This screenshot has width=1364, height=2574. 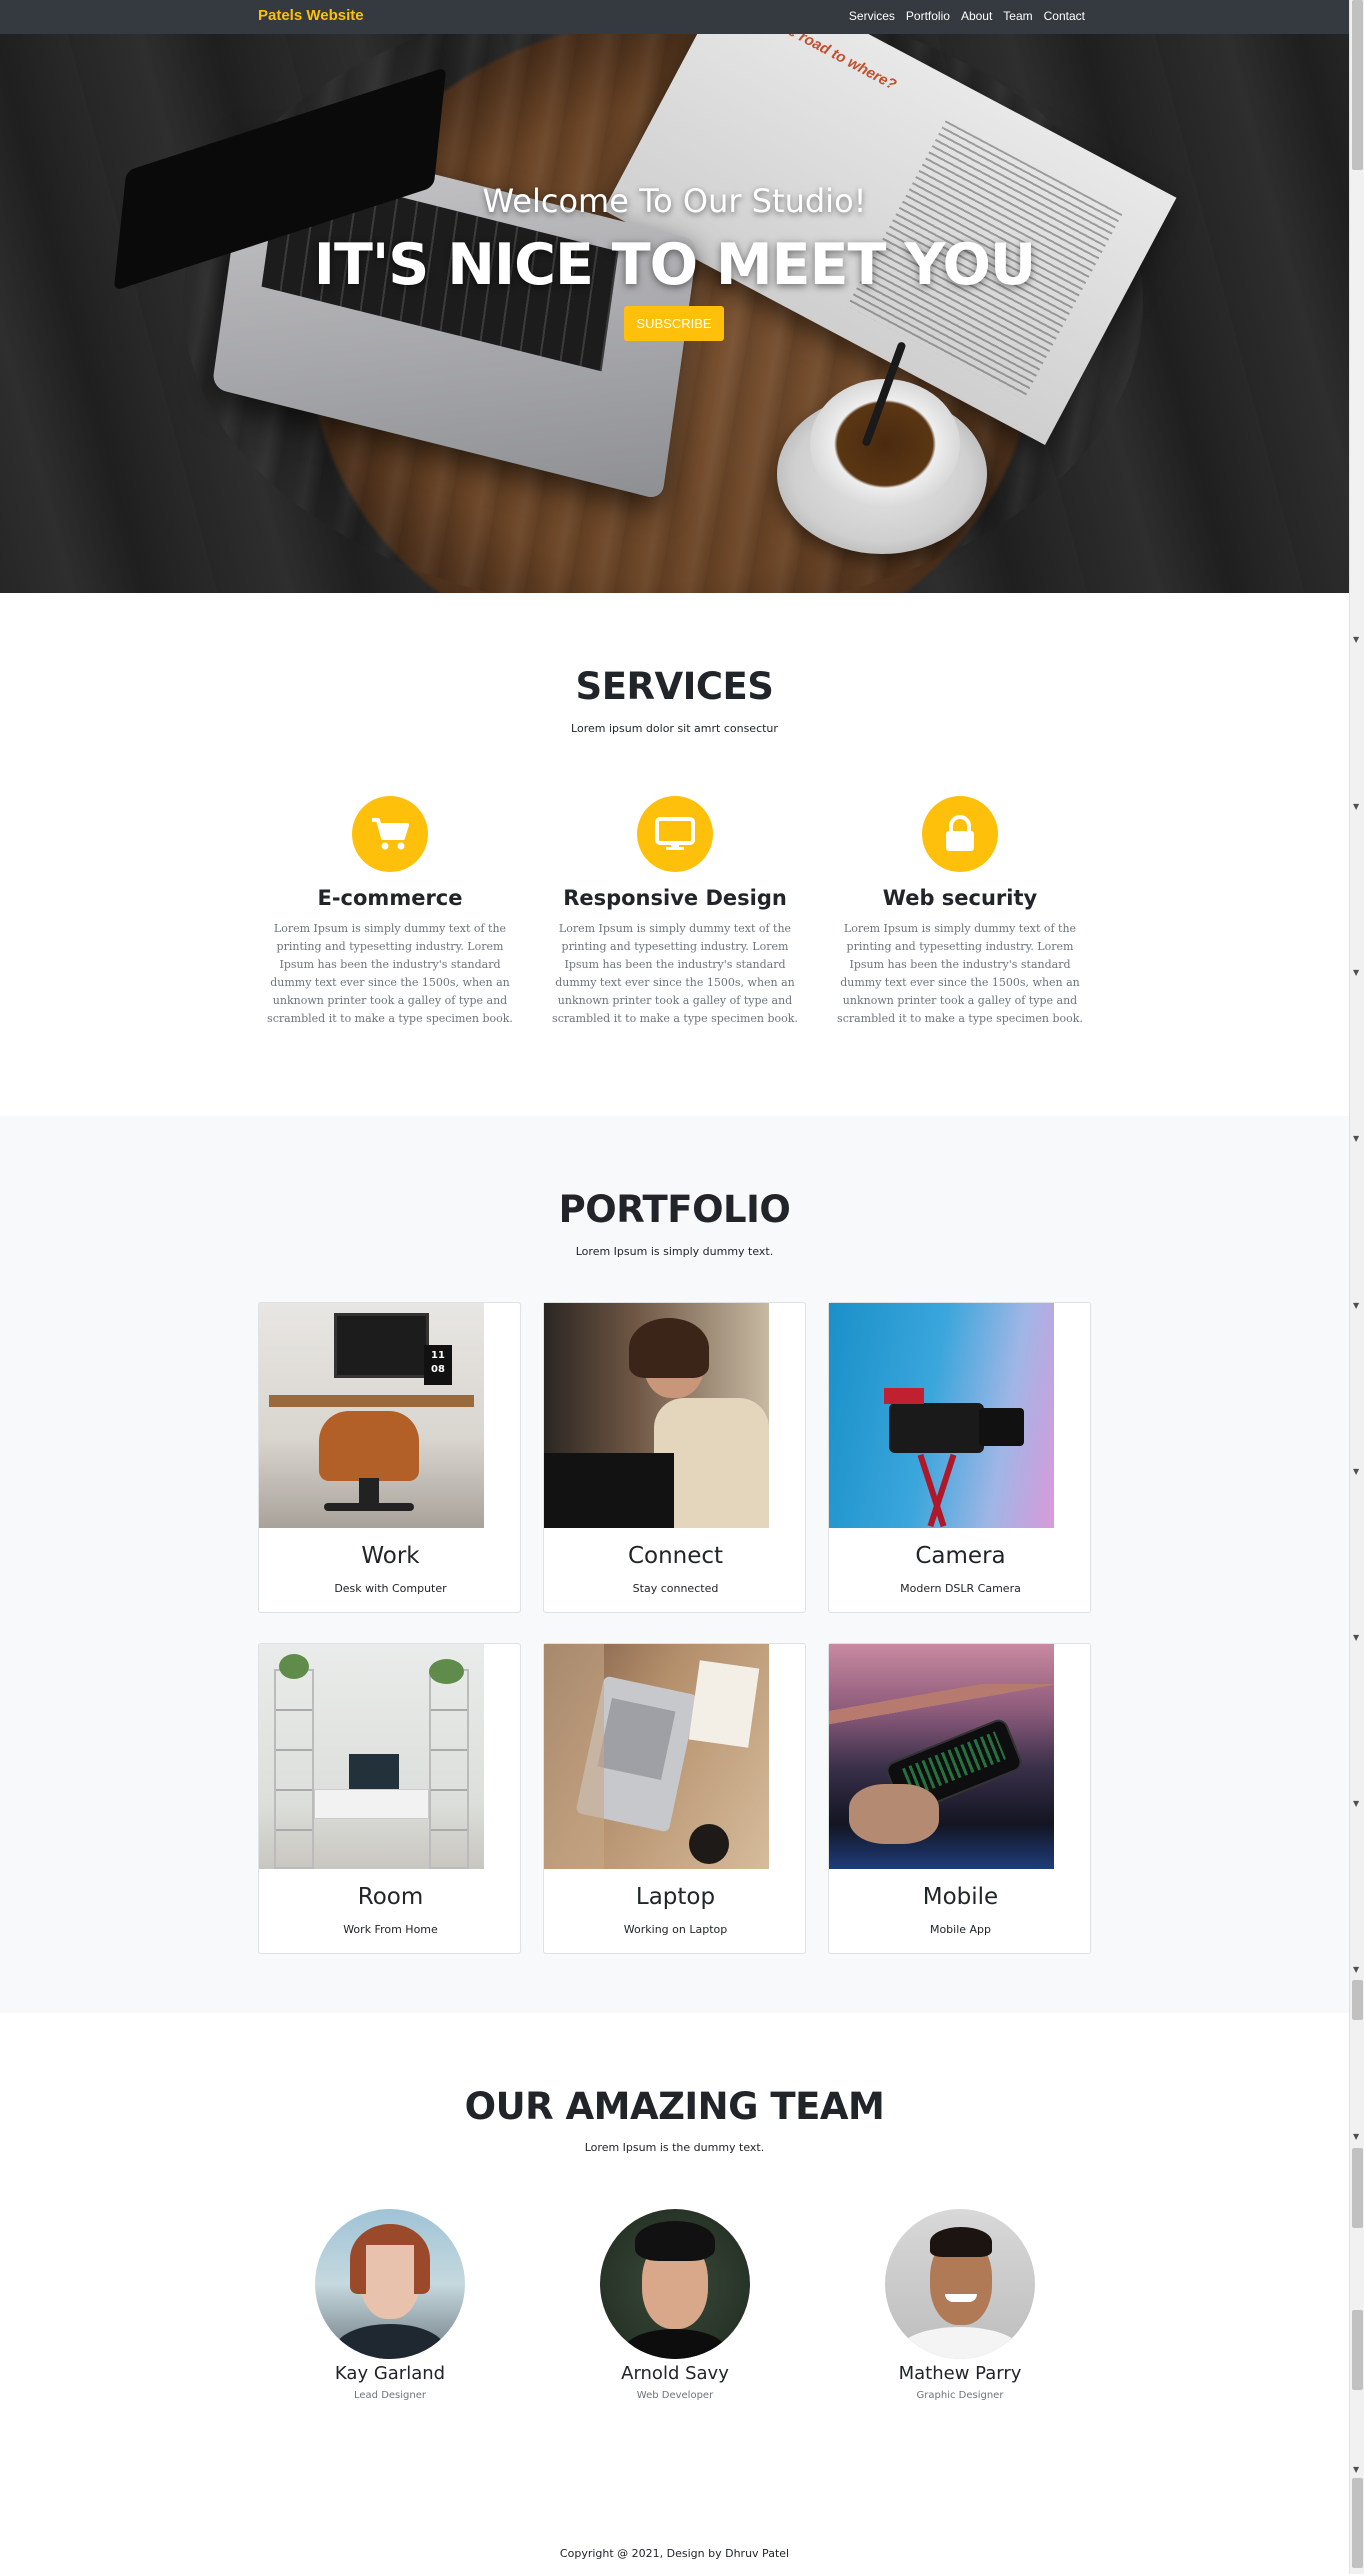 What do you see at coordinates (941, 1415) in the screenshot?
I see `portfolio-image-camera` at bounding box center [941, 1415].